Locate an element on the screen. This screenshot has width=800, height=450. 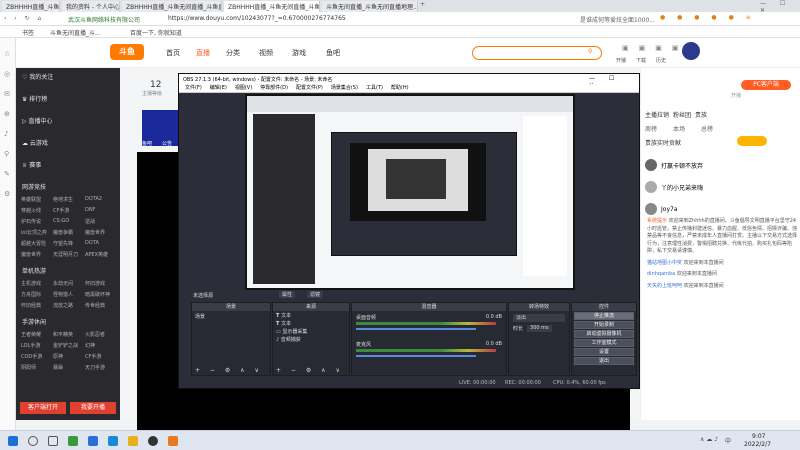
header-icons: ▣▣▣▣ is located at coordinates (655, 48).